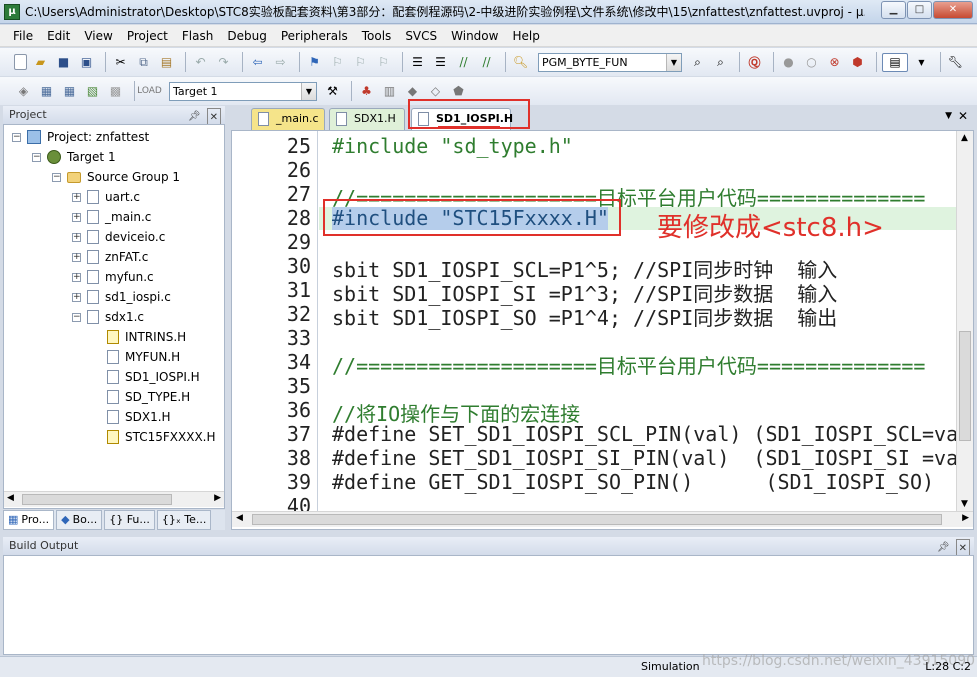 The width and height of the screenshot is (977, 677). I want to click on menu-help: Help, so click(525, 36).